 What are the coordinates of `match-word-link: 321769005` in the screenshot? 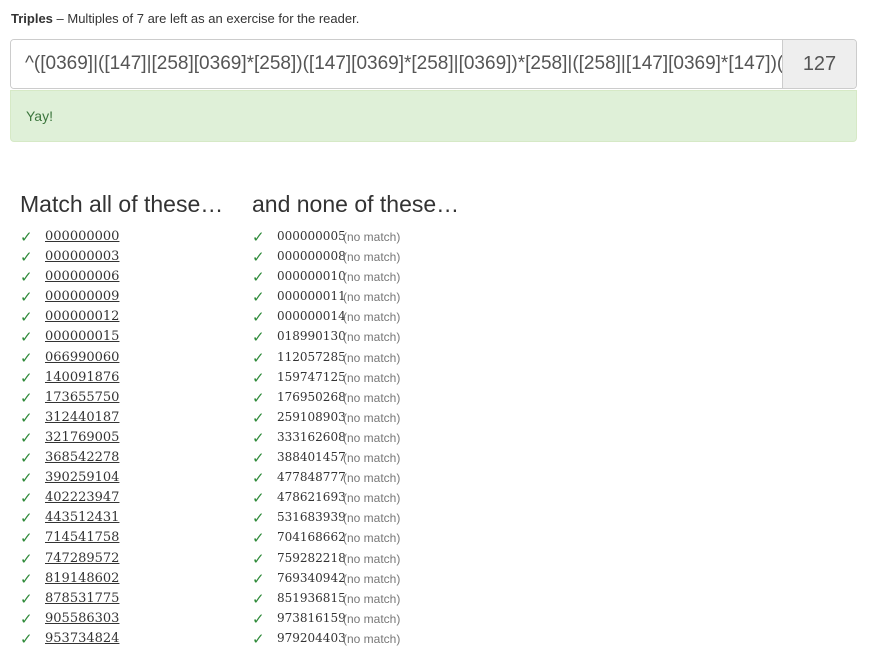 It's located at (82, 437).